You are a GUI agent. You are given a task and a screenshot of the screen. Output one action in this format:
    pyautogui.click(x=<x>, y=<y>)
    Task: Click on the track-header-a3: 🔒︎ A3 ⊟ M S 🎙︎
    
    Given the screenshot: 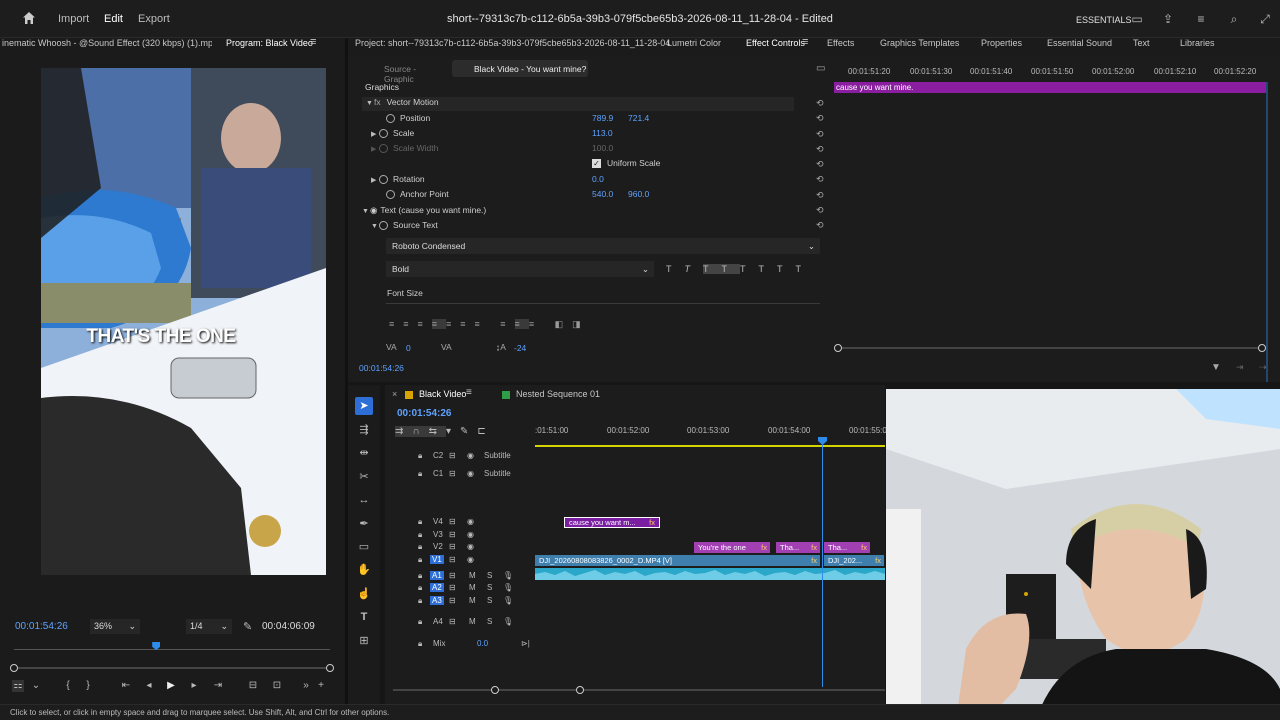 What is the action you would take?
    pyautogui.click(x=465, y=602)
    